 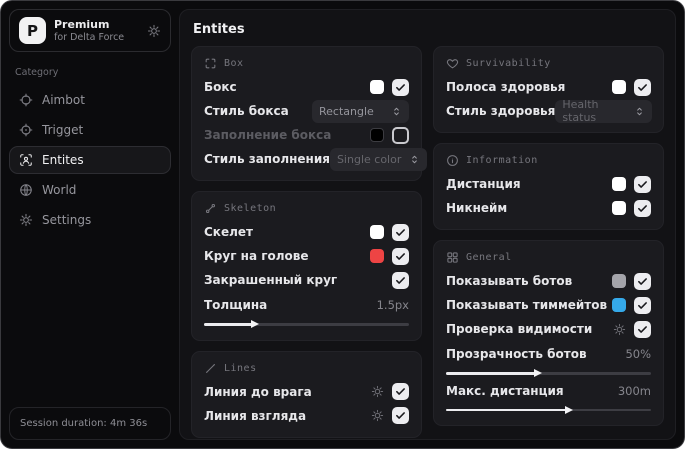 What do you see at coordinates (26, 160) in the screenshot?
I see `person-scan-icon` at bounding box center [26, 160].